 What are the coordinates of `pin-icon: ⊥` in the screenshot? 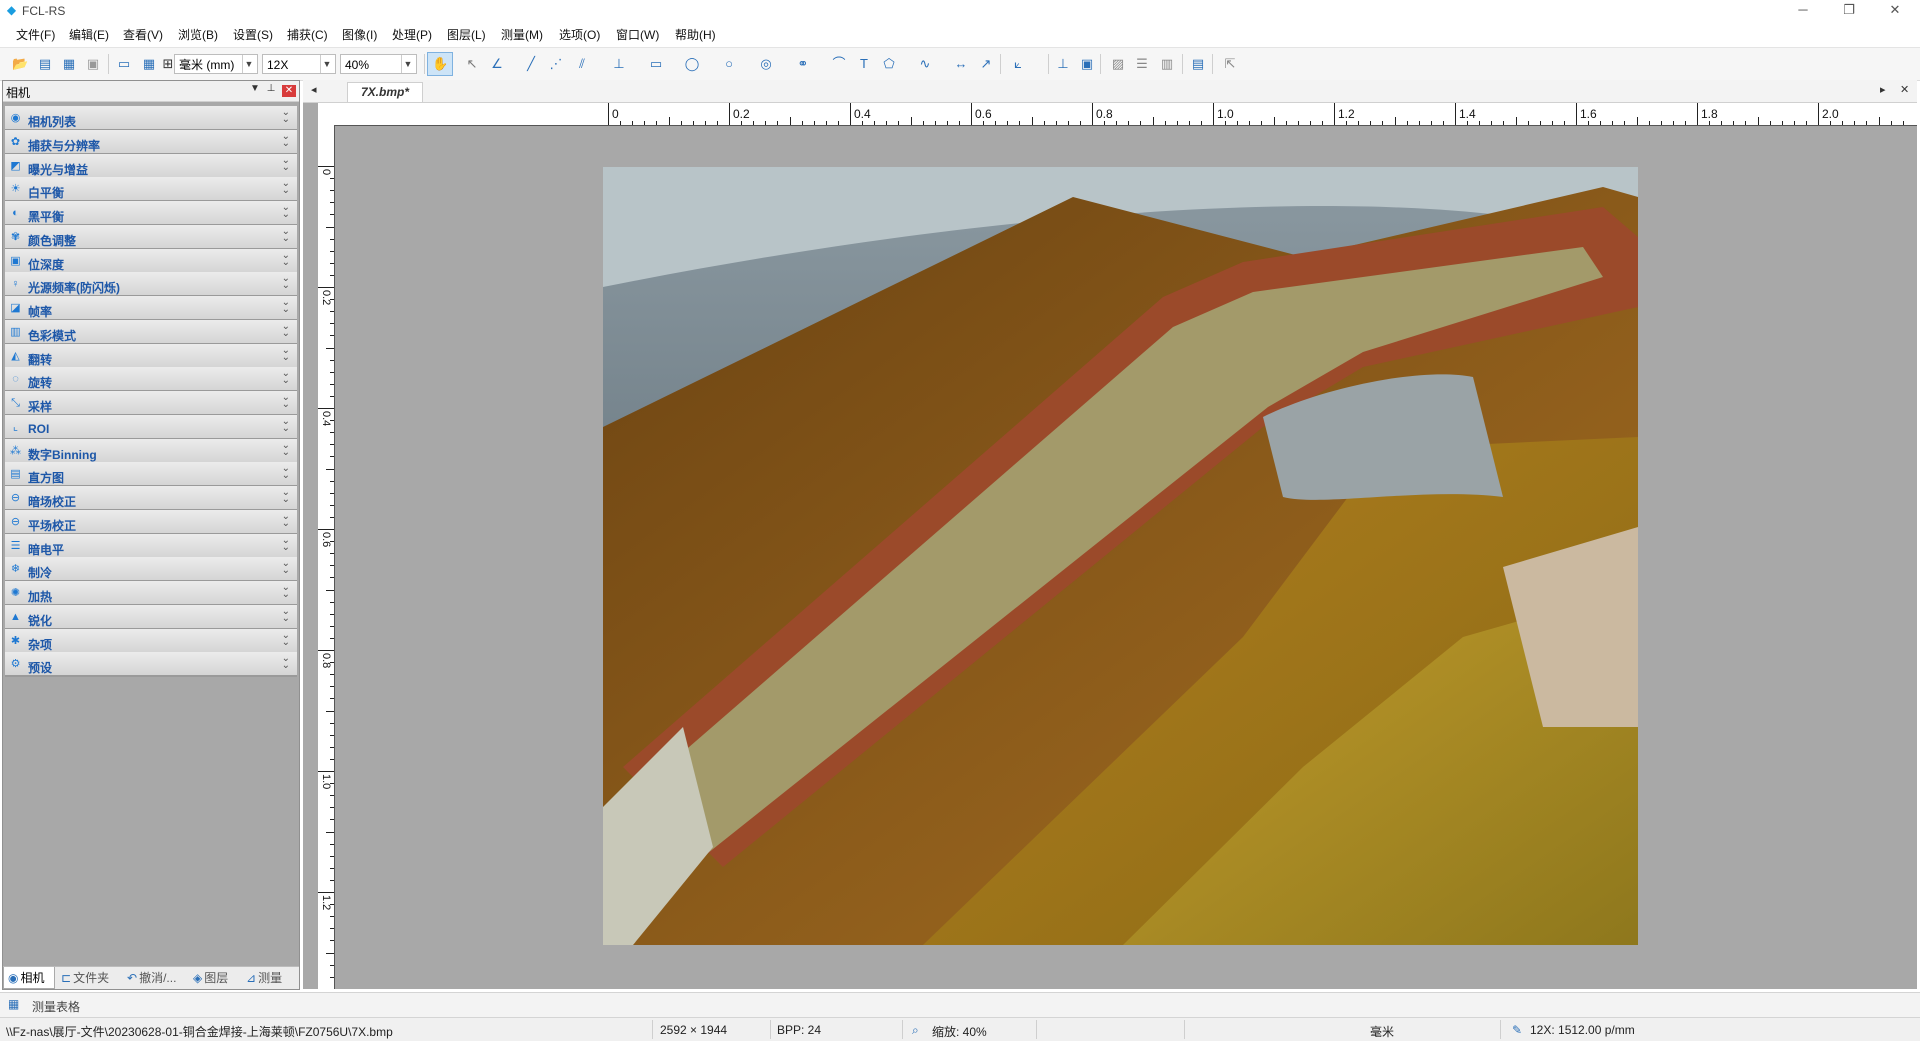 It's located at (271, 88).